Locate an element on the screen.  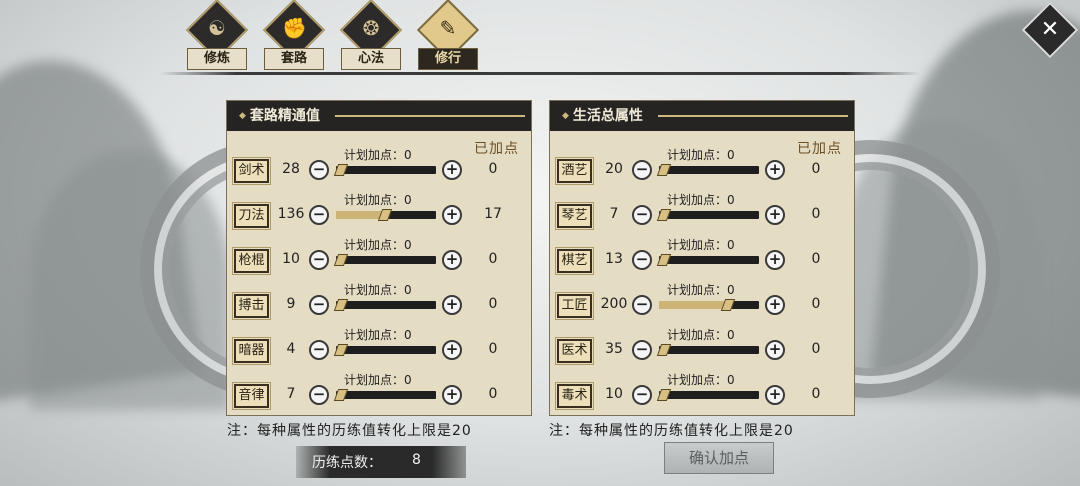
attribute-row: 医术 35− 计划加点：0 +0 is located at coordinates (702, 348).